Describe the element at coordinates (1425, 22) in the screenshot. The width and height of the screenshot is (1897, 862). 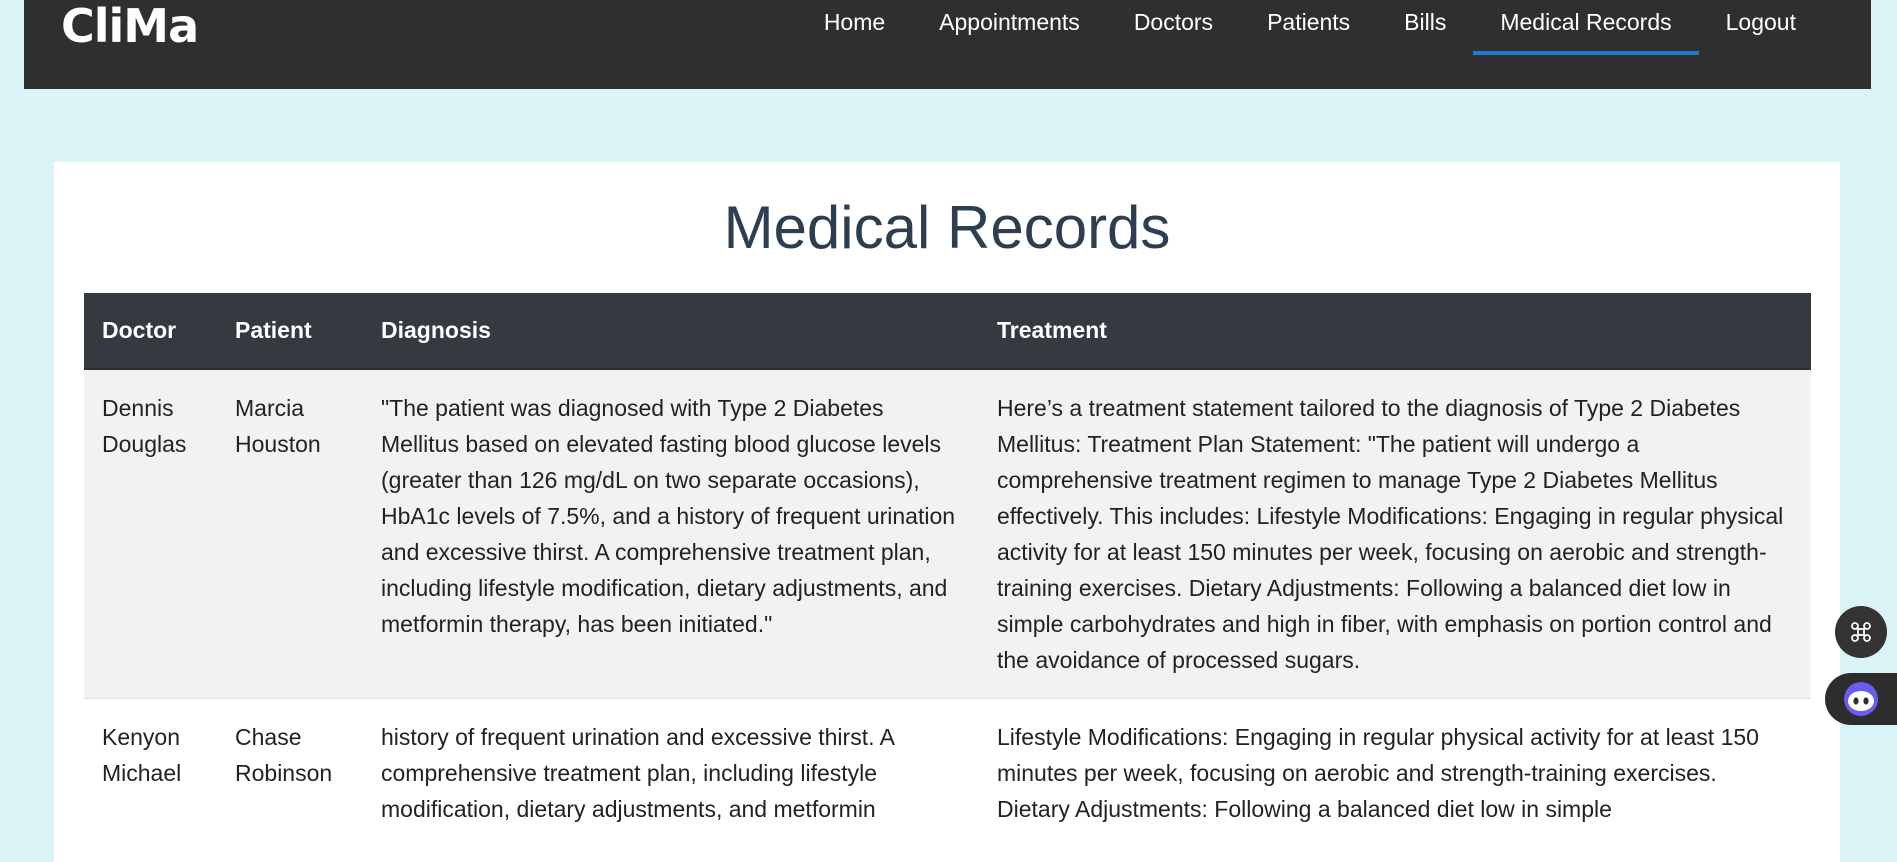
I see `nav-bills: Bills` at that location.